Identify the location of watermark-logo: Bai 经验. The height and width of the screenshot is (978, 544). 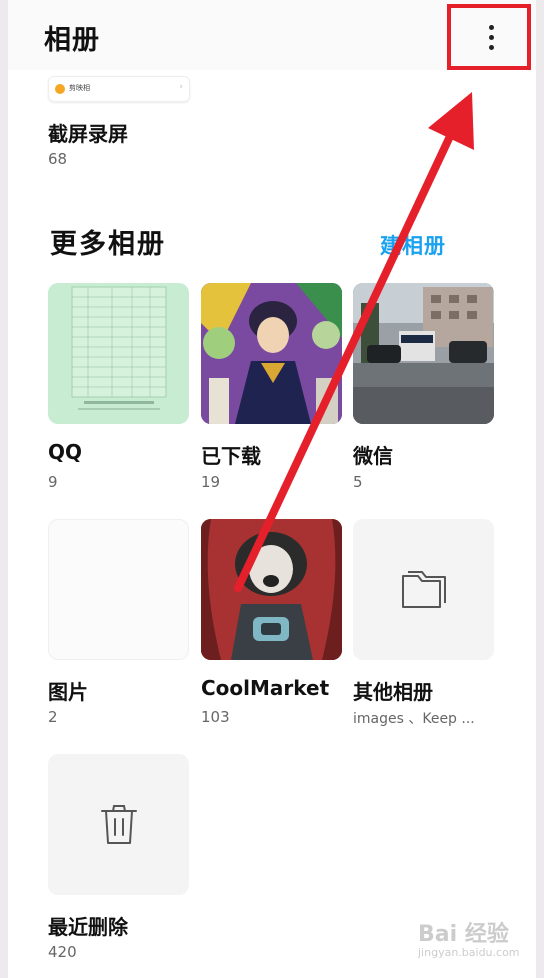
(463, 934).